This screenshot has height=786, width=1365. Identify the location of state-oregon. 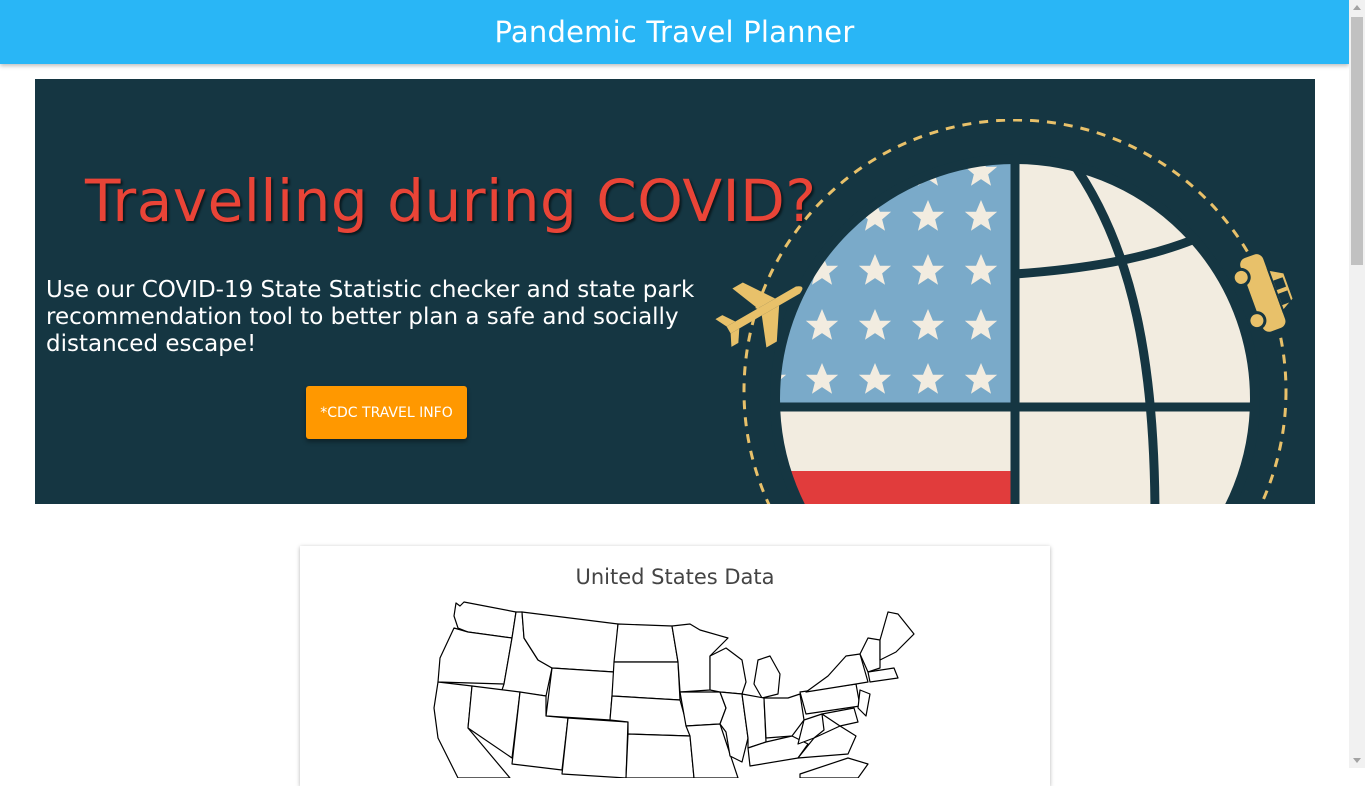
(475, 656).